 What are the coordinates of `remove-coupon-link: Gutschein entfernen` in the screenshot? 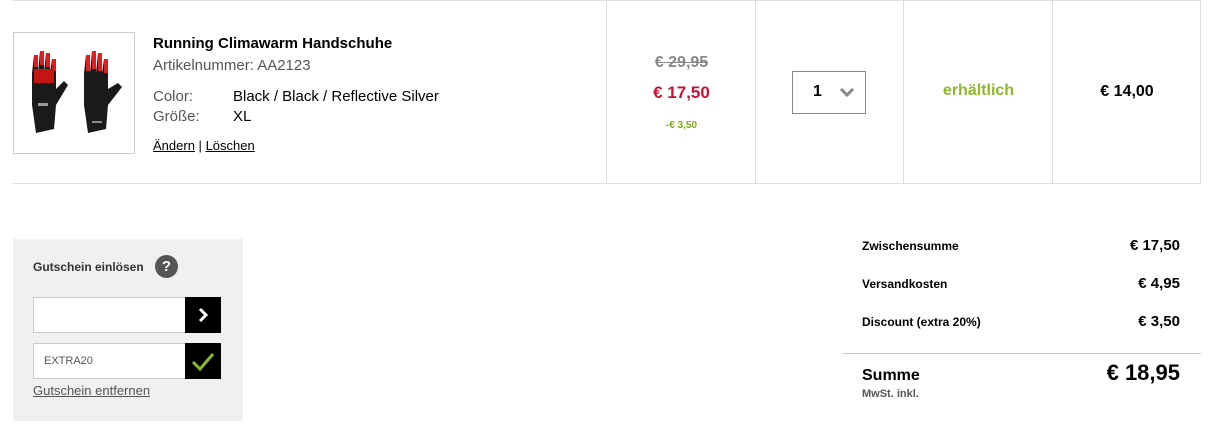 It's located at (91, 390).